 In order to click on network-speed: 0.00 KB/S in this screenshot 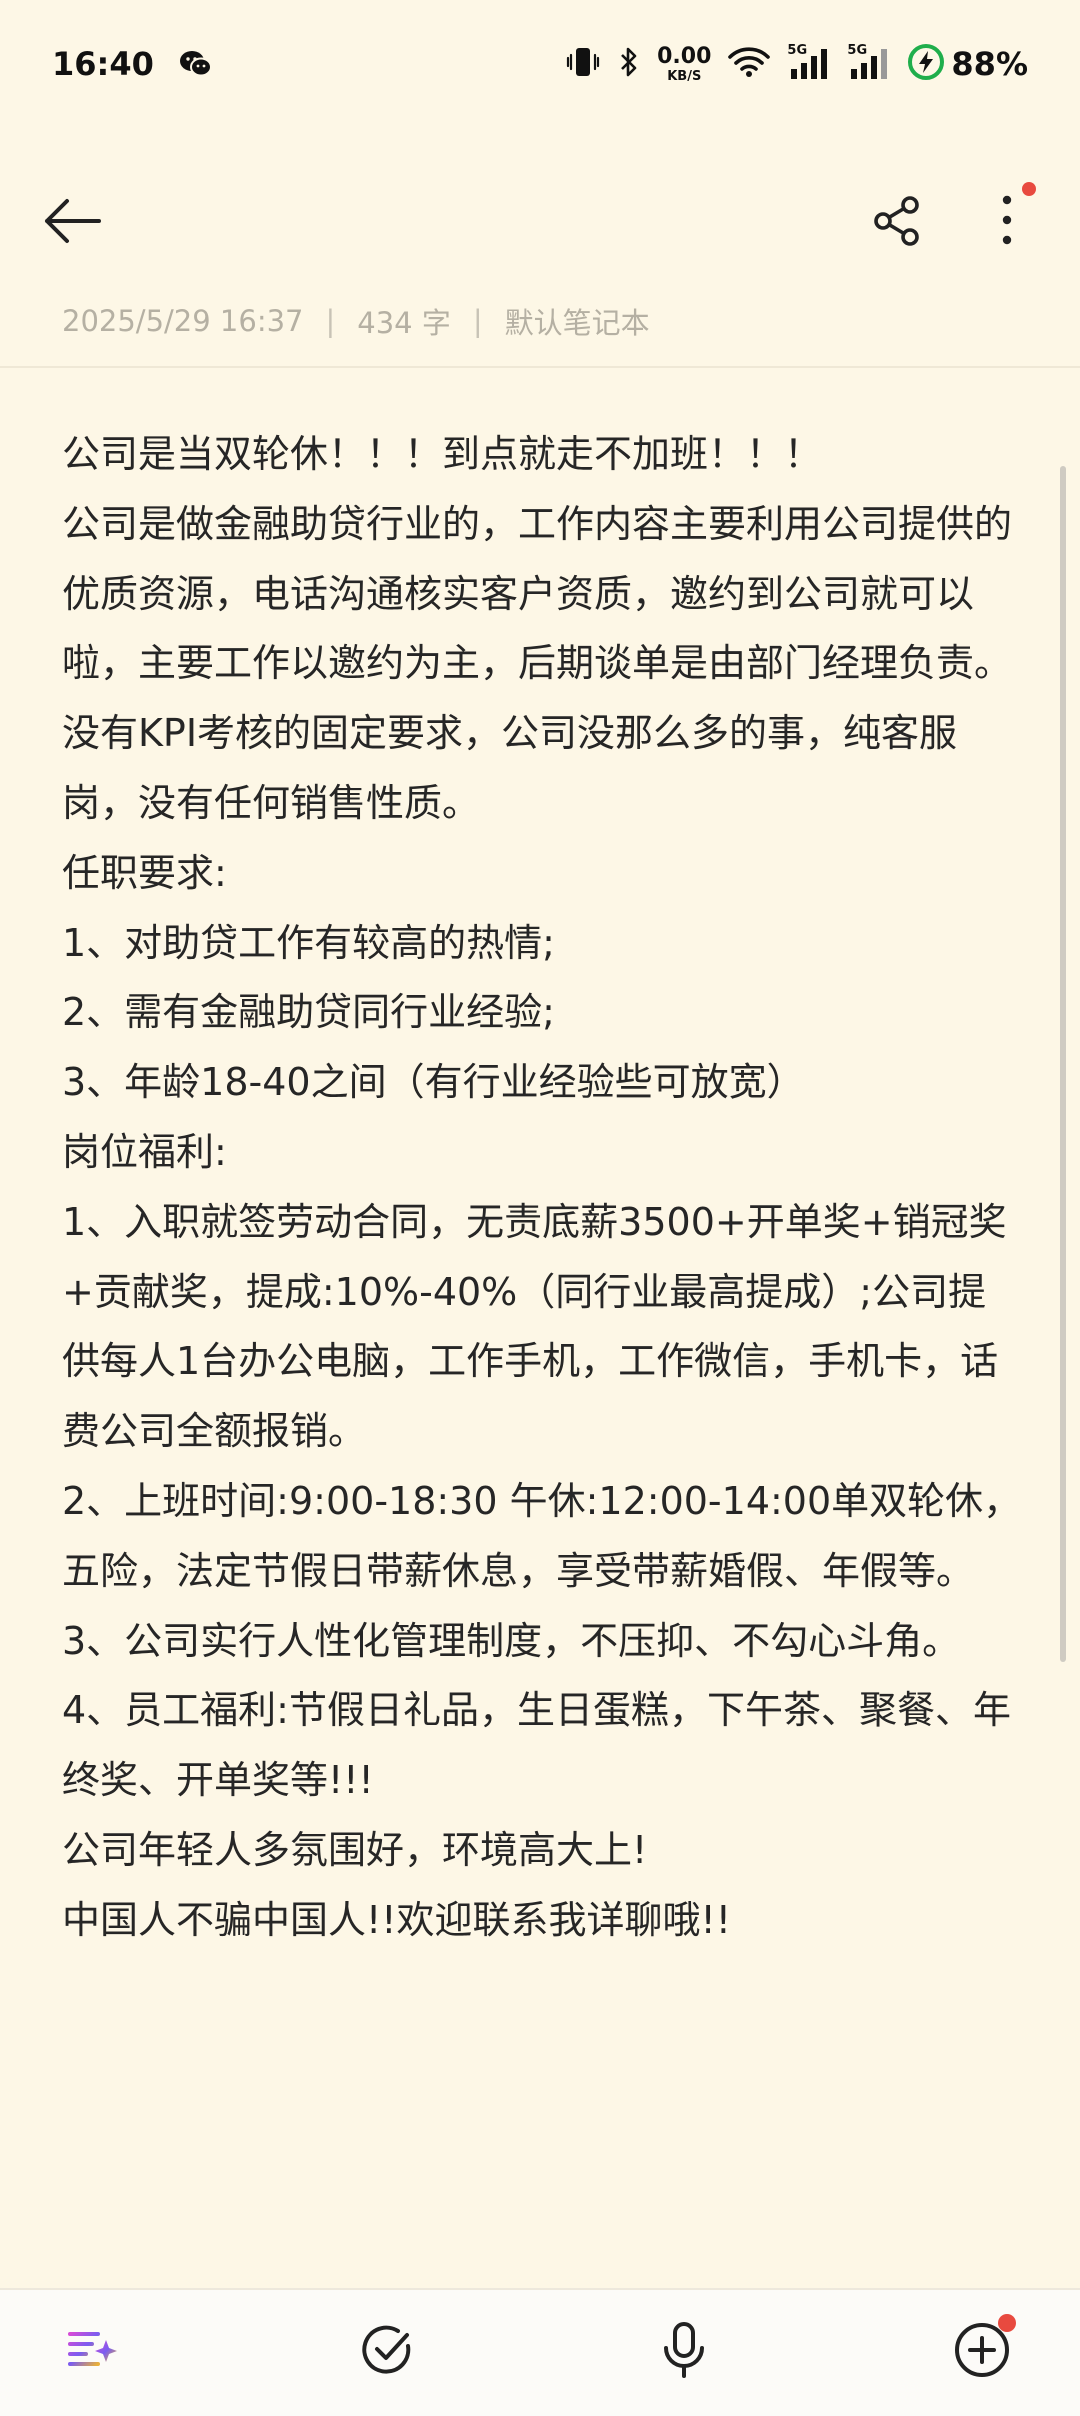, I will do `click(684, 63)`.